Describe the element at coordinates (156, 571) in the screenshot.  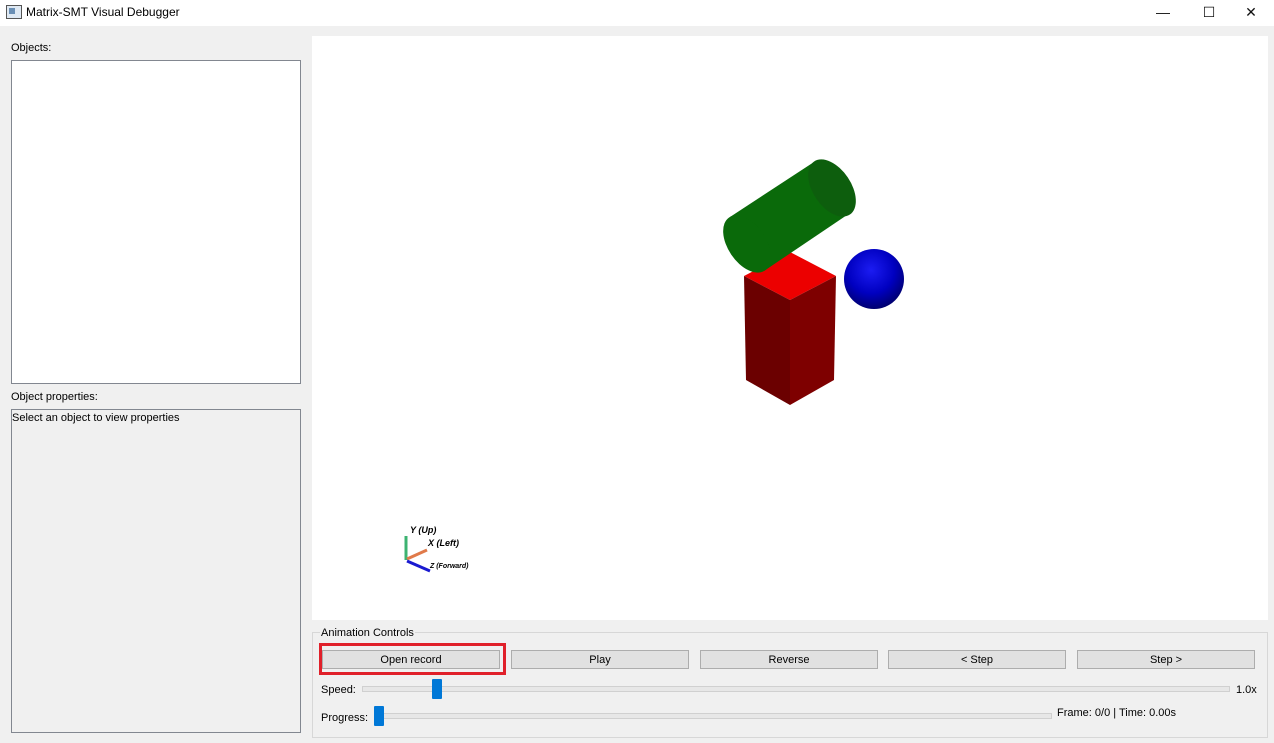
I see `object-properties-panel: Select an object to view properties` at that location.